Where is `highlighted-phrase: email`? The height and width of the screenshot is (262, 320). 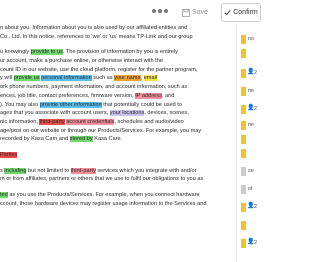
highlighted-phrase: email is located at coordinates (150, 78).